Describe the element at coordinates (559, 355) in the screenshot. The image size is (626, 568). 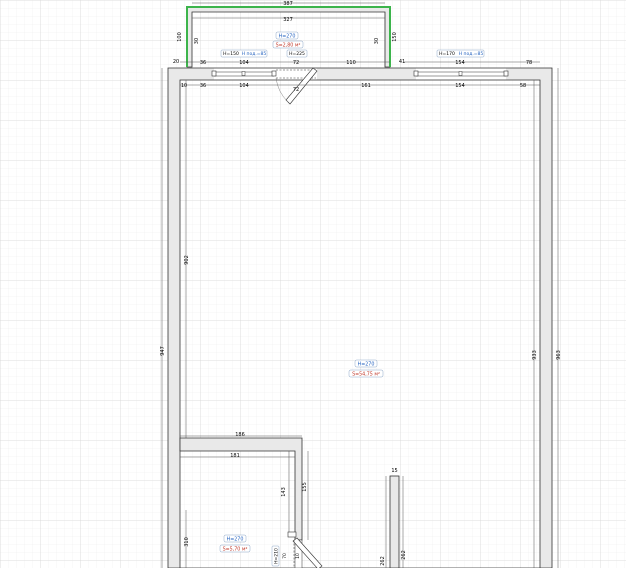
I see `dim-right-outer: 963` at that location.